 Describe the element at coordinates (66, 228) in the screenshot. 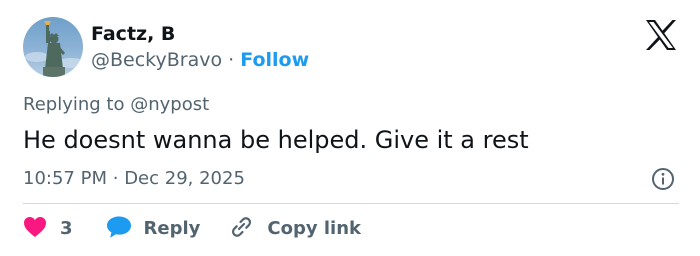

I see `like-count: 3` at that location.